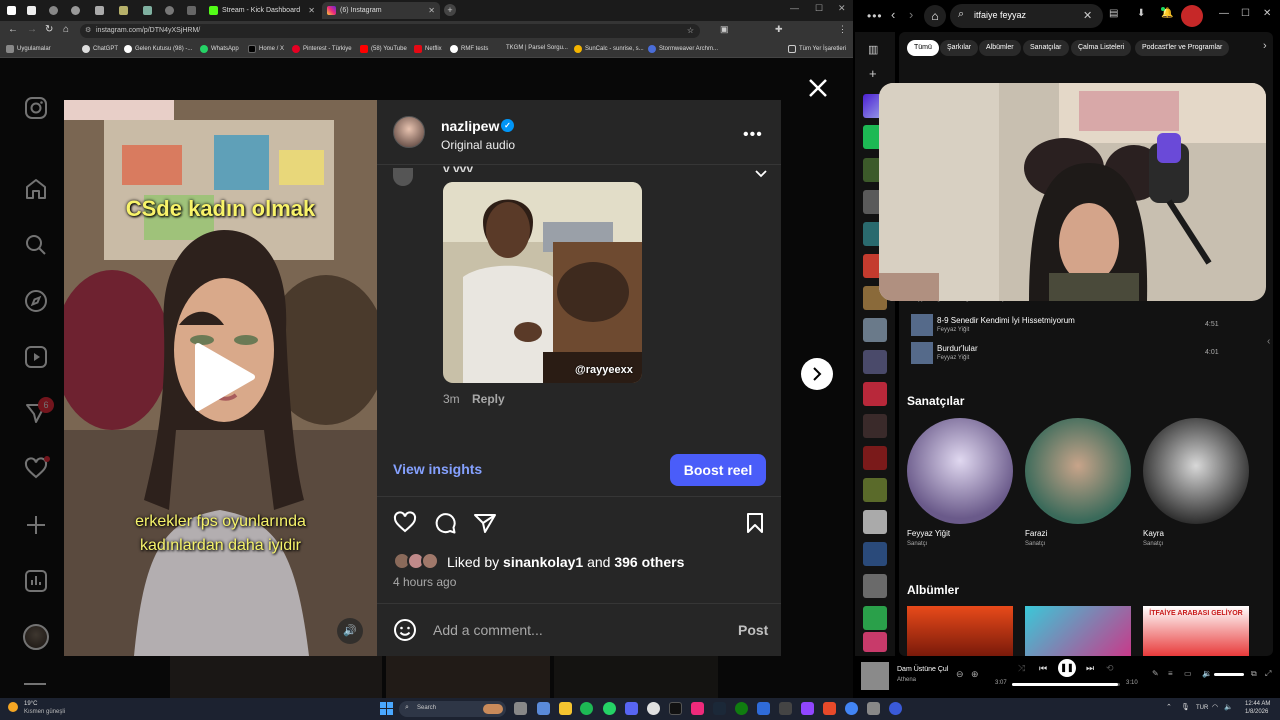 The image size is (1280, 720). I want to click on reload-icon: ↻, so click(49, 29).